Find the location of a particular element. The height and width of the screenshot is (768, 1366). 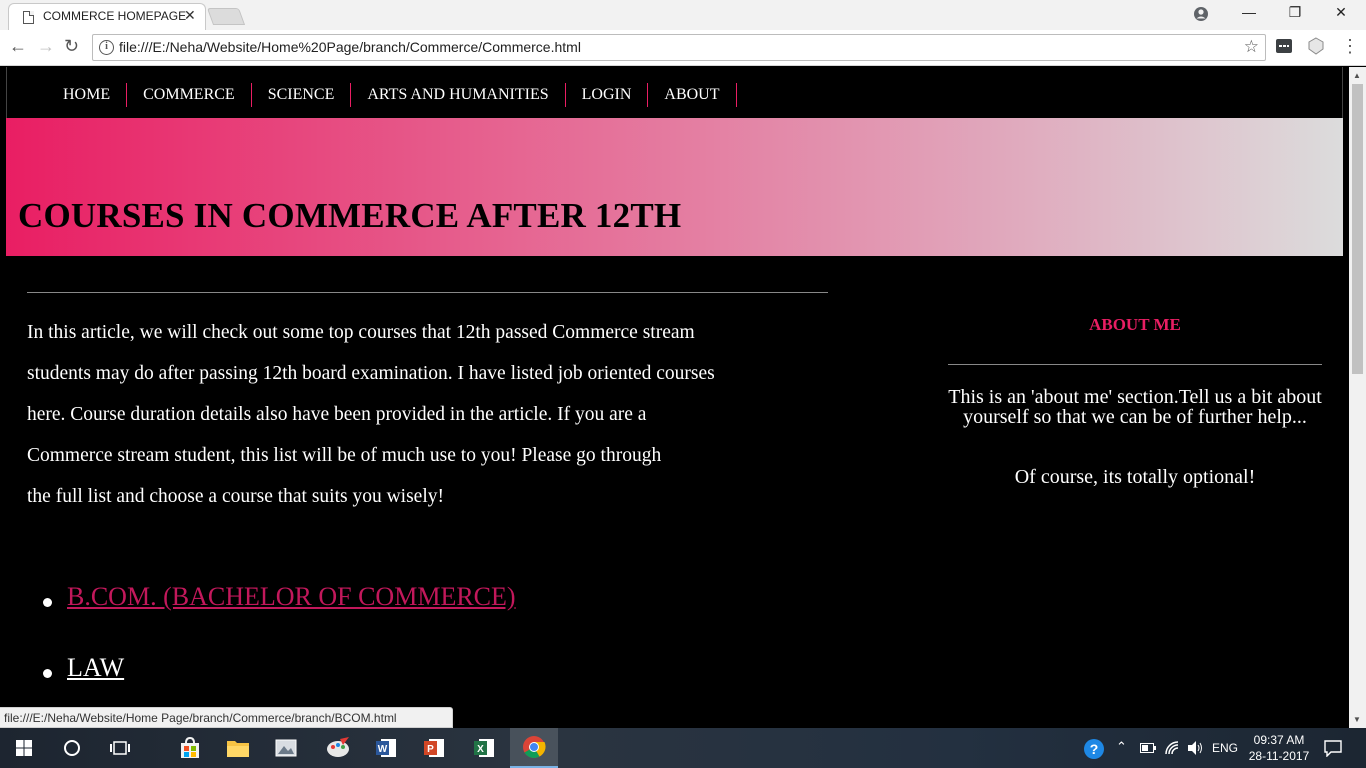

cortana-circle-icon is located at coordinates (72, 748).